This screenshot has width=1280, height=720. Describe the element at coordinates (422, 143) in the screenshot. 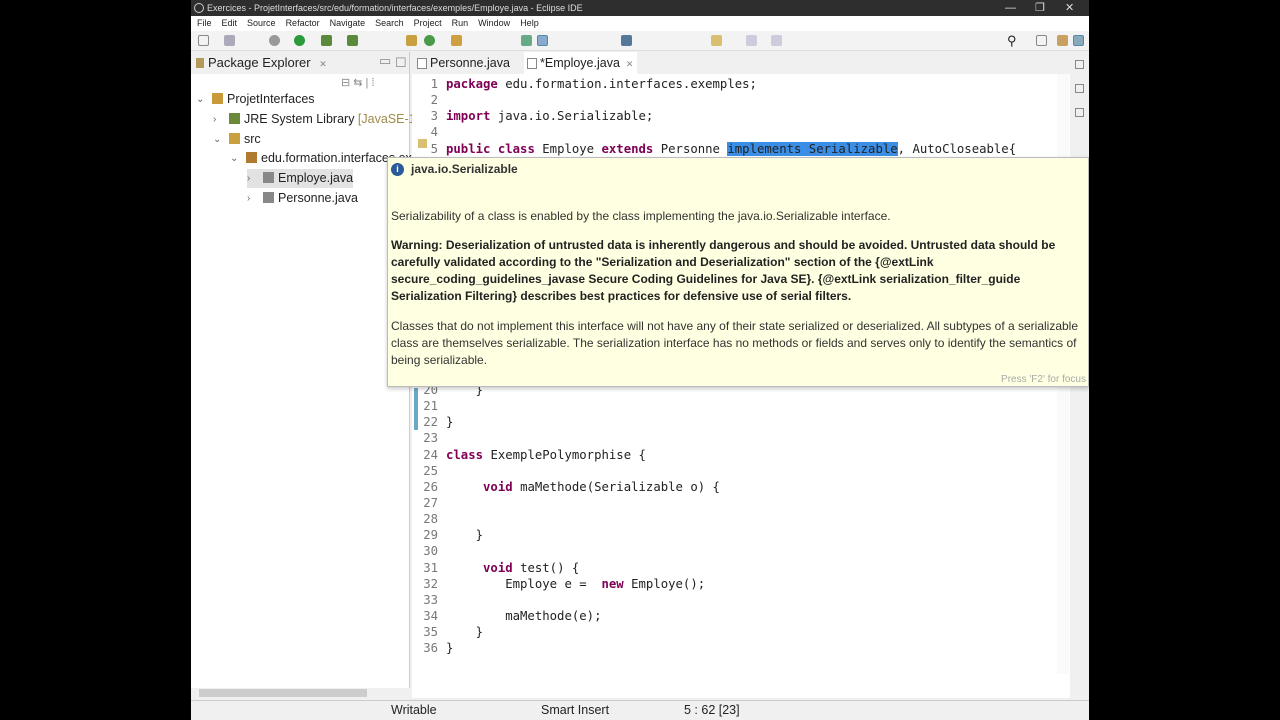

I see `quick-fix-bulb-icon` at that location.